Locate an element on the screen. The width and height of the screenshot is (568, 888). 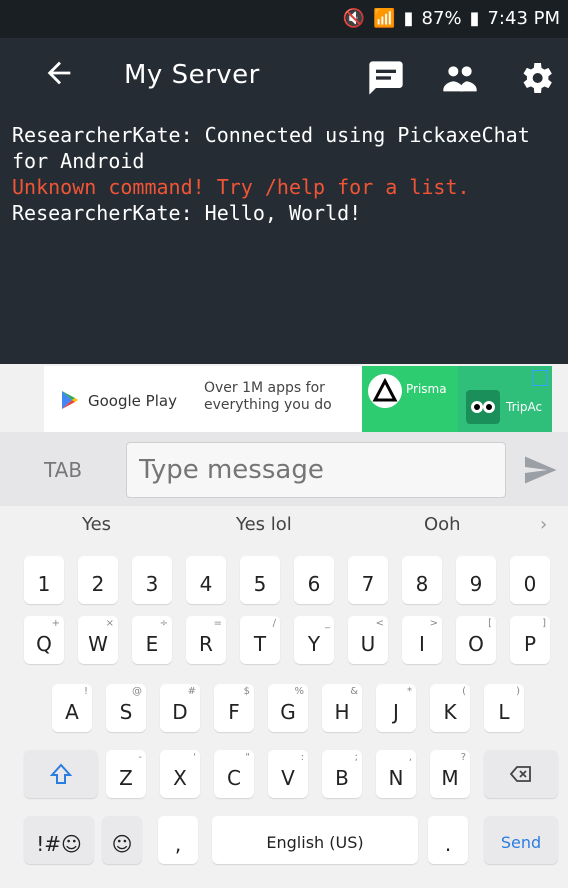
key-f: $ F is located at coordinates (234, 708).